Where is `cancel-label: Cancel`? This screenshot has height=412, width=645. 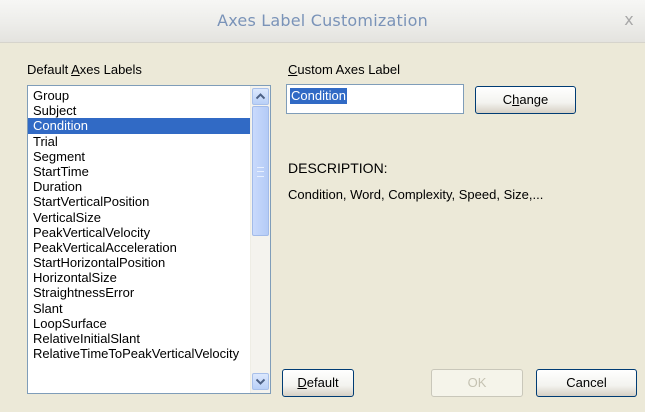 cancel-label: Cancel is located at coordinates (586, 382).